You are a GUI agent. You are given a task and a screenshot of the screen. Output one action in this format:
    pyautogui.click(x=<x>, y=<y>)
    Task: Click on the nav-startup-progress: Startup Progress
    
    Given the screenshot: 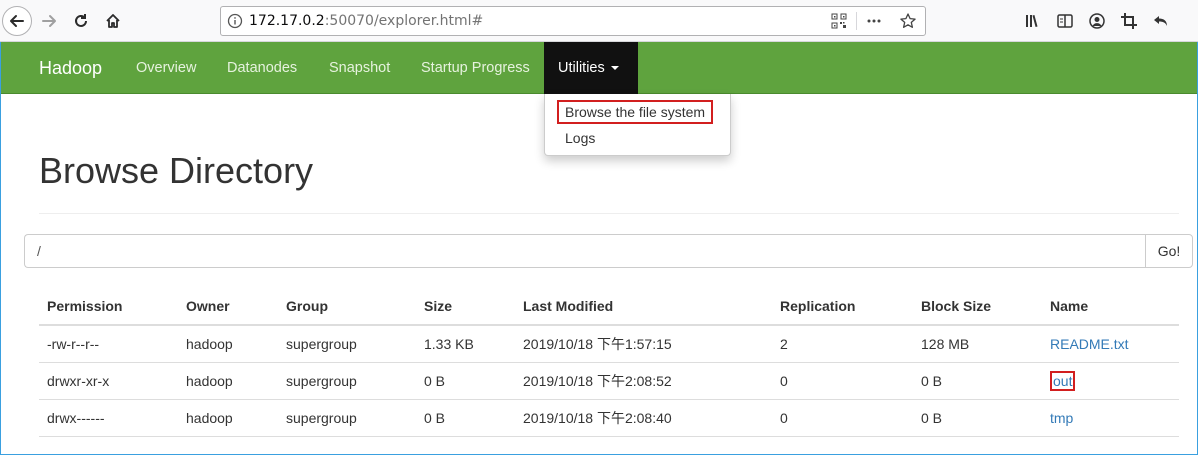 What is the action you would take?
    pyautogui.click(x=475, y=68)
    